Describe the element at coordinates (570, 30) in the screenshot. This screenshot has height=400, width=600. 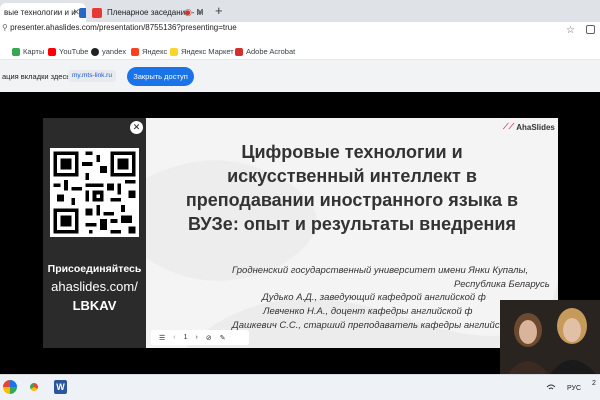
I see `bookmark-star-icon: ☆` at that location.